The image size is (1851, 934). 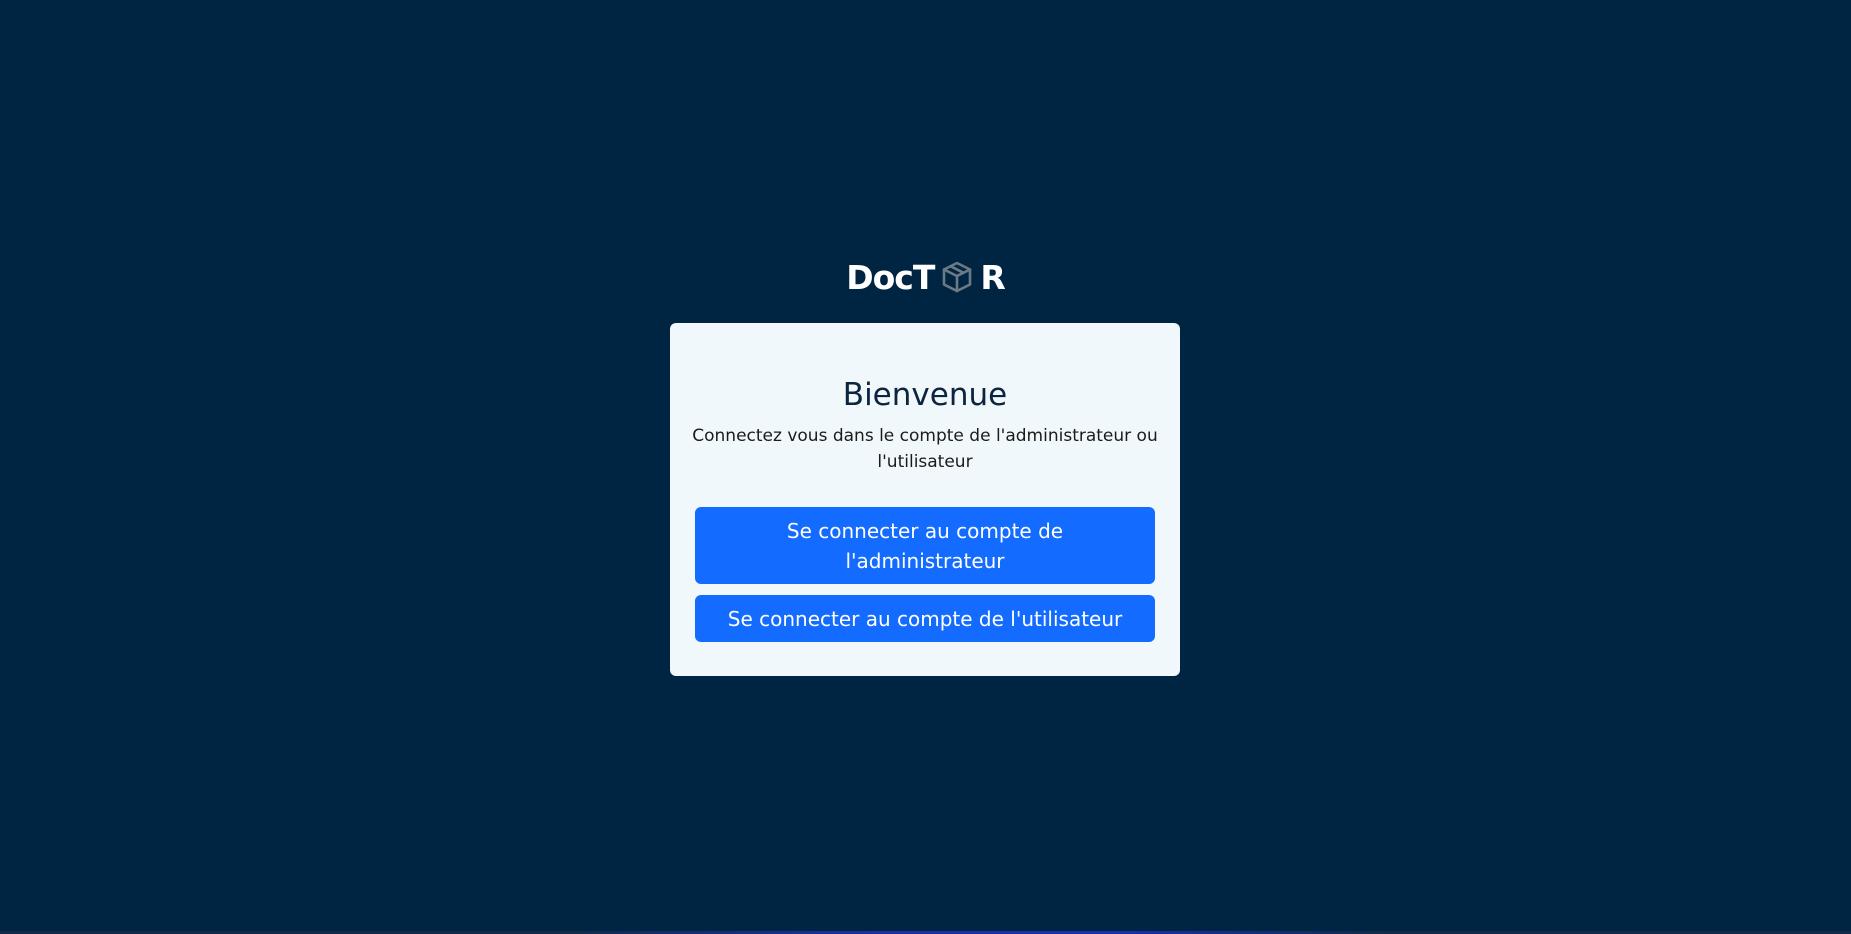 What do you see at coordinates (992, 277) in the screenshot?
I see `logo-text-end: R` at bounding box center [992, 277].